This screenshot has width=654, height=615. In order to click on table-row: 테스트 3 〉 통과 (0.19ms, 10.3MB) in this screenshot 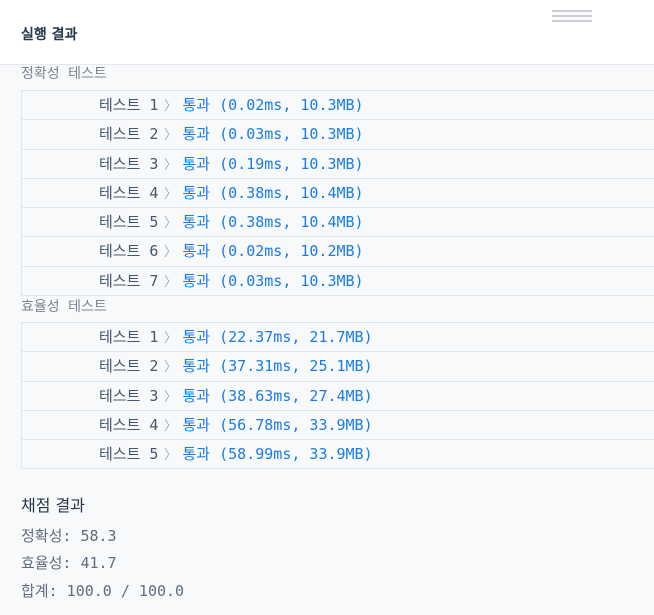, I will do `click(338, 164)`.